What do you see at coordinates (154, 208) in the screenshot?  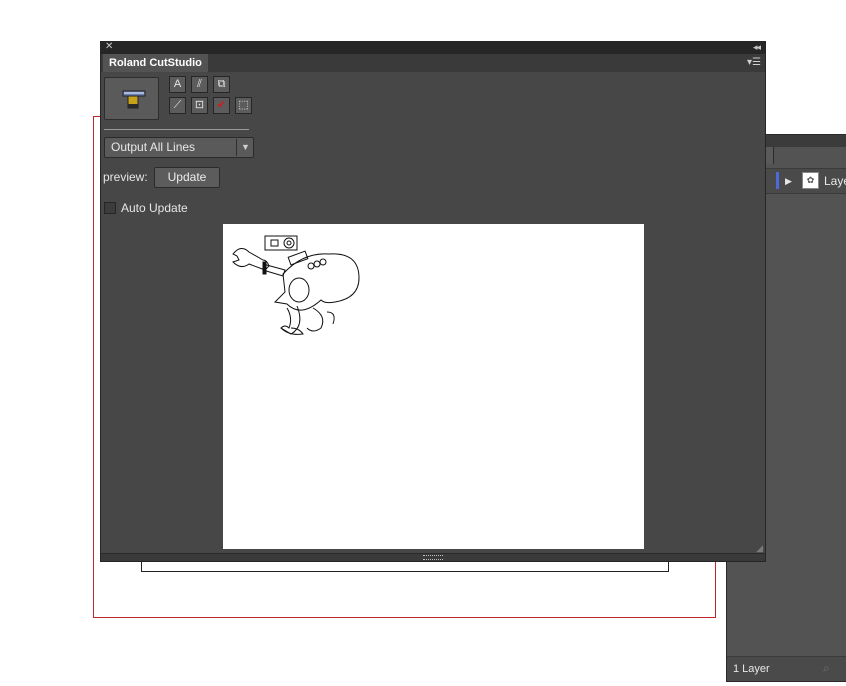 I see `auto-update-label: Auto Update` at bounding box center [154, 208].